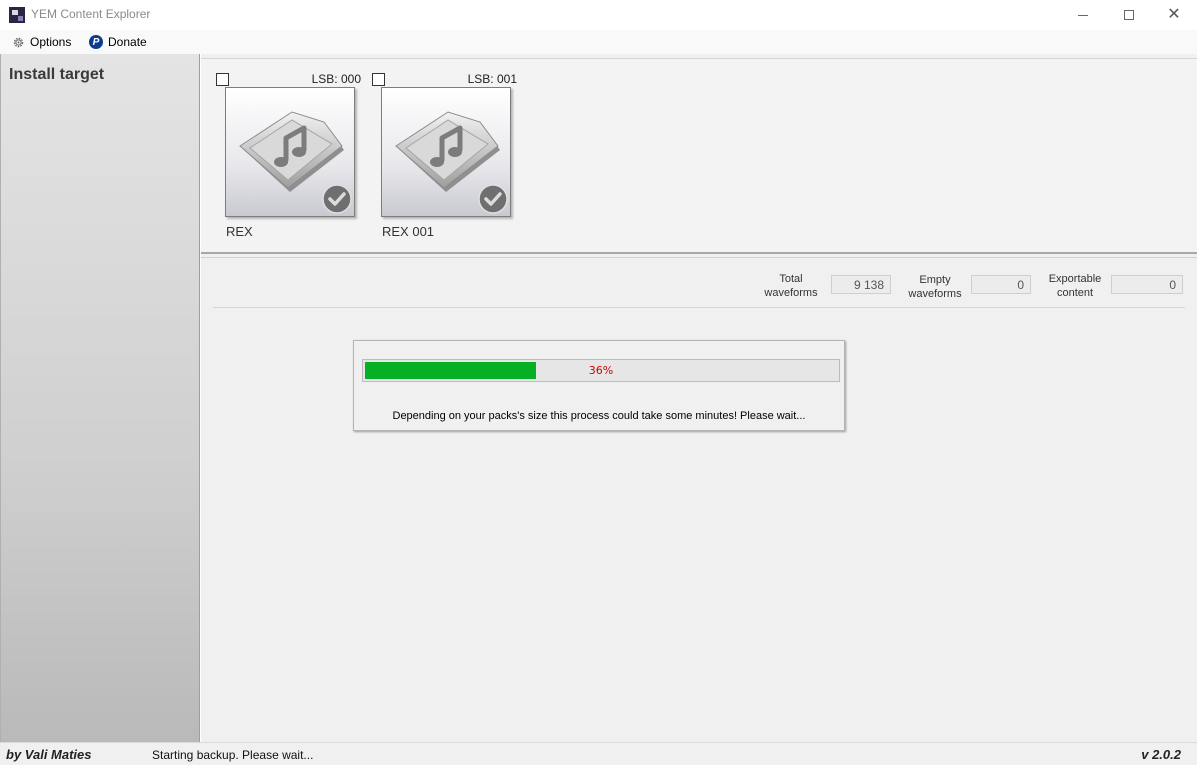 This screenshot has width=1197, height=765. What do you see at coordinates (51, 42) in the screenshot?
I see `menu-options-label: Options` at bounding box center [51, 42].